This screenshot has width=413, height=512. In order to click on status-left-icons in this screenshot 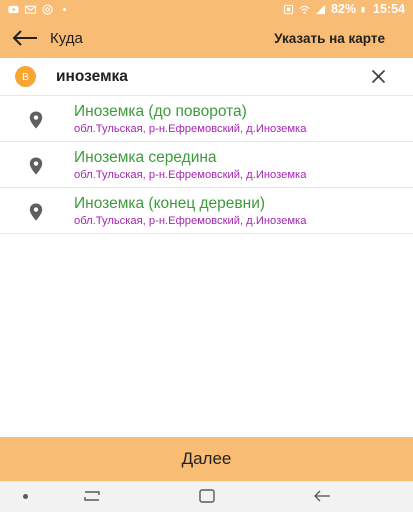, I will do `click(39, 9)`.